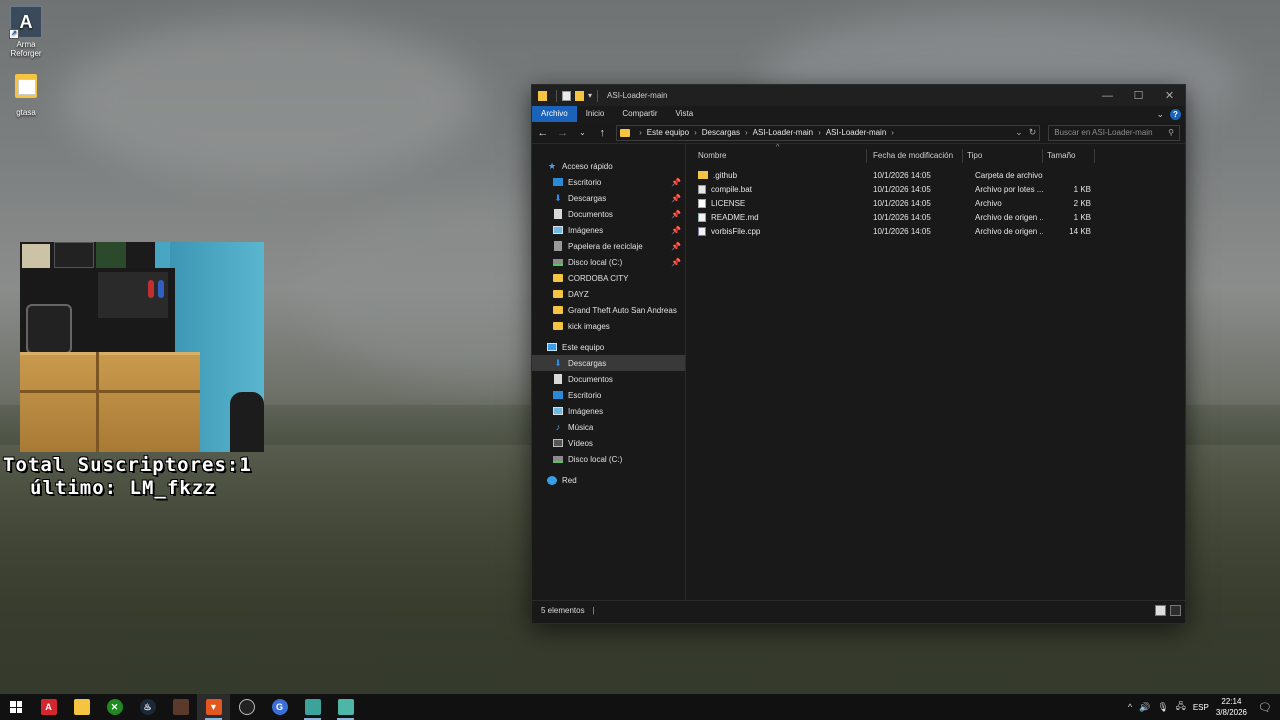  Describe the element at coordinates (1231, 701) in the screenshot. I see `clock-time: 22:14` at that location.